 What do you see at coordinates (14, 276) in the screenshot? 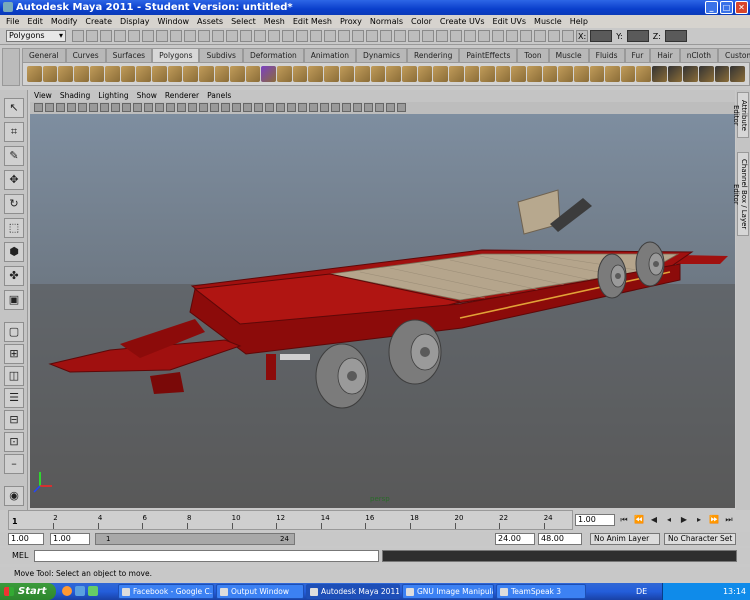
I see `soft-mod-icon: ✤` at bounding box center [14, 276].